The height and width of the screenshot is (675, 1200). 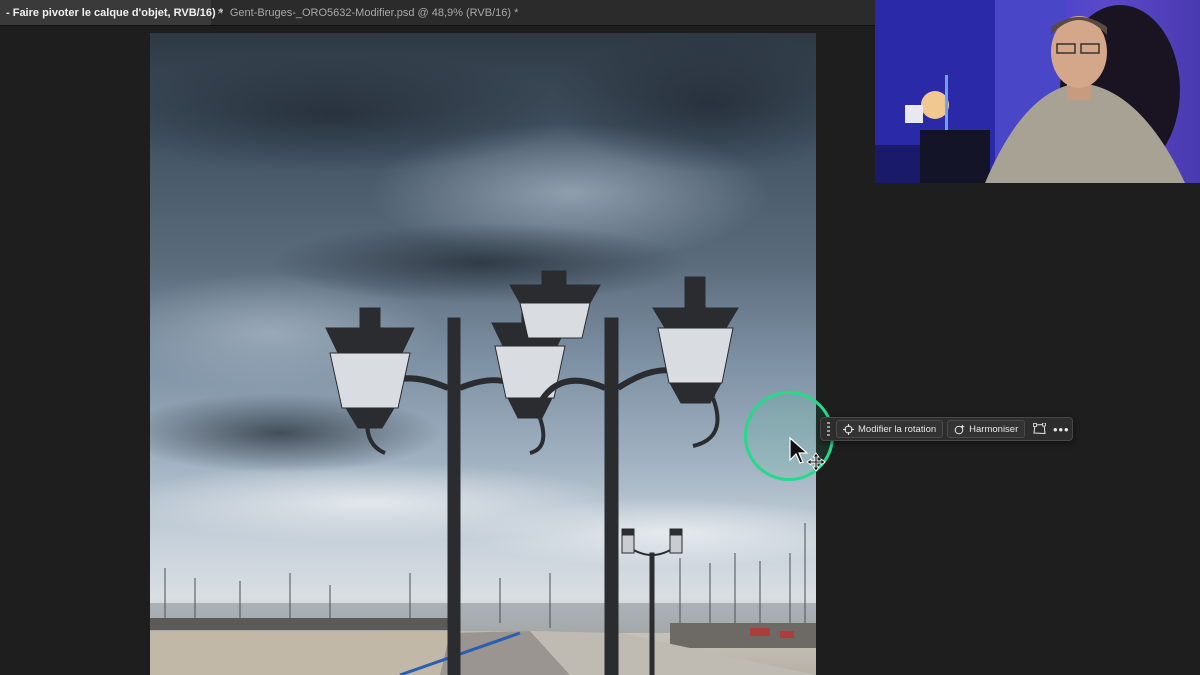 What do you see at coordinates (220, 12) in the screenshot?
I see `close-icon: ×` at bounding box center [220, 12].